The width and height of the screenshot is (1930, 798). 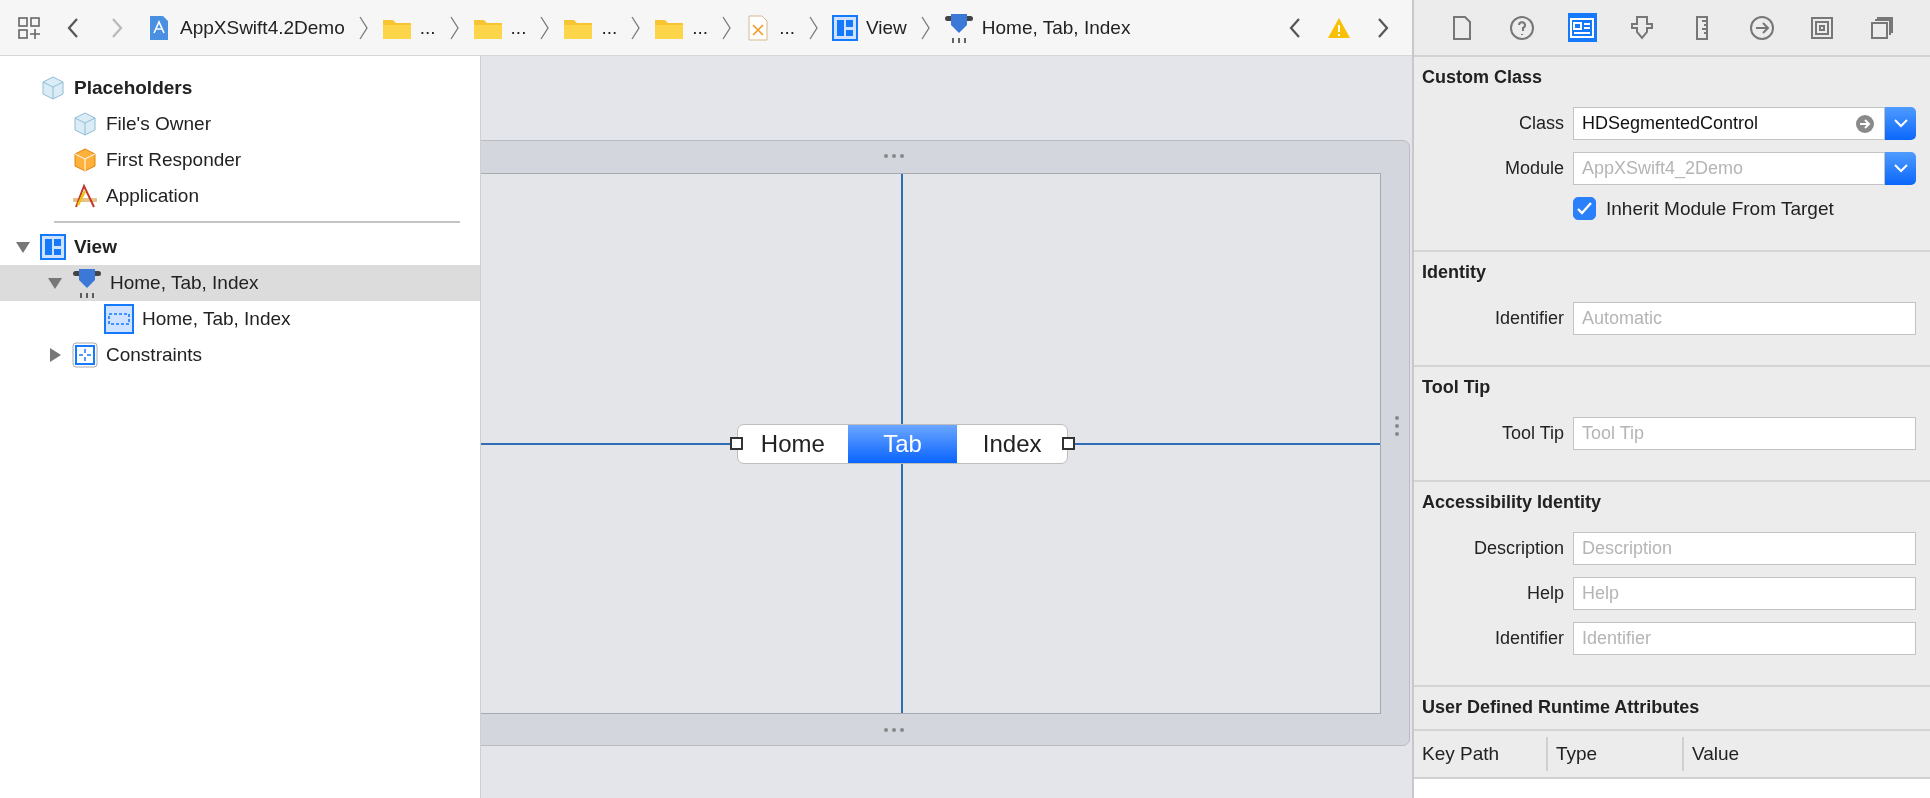 What do you see at coordinates (1544, 593) in the screenshot?
I see `field-label: Help` at bounding box center [1544, 593].